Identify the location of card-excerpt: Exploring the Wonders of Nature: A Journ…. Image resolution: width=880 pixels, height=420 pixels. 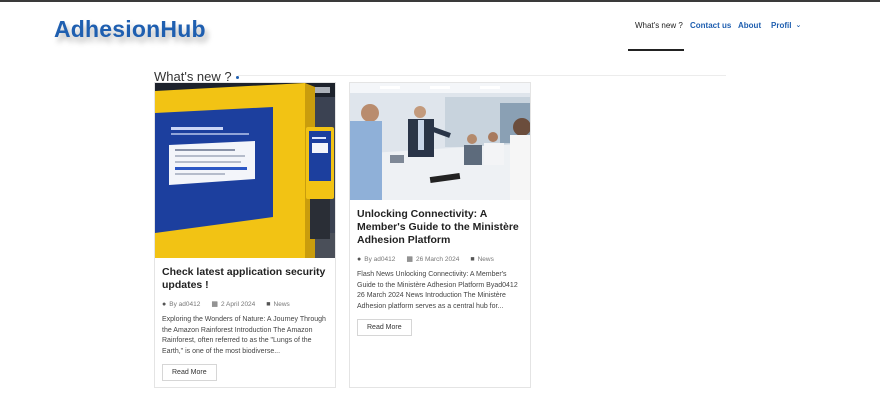
(244, 335).